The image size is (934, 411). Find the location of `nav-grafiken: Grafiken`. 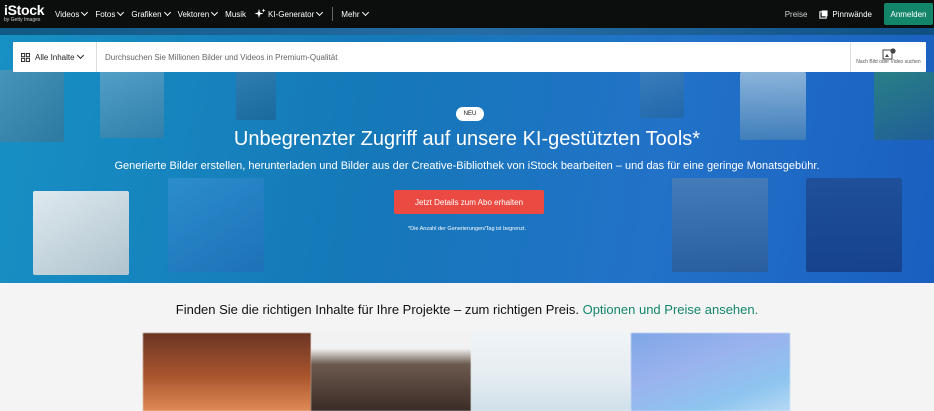

nav-grafiken: Grafiken is located at coordinates (151, 13).